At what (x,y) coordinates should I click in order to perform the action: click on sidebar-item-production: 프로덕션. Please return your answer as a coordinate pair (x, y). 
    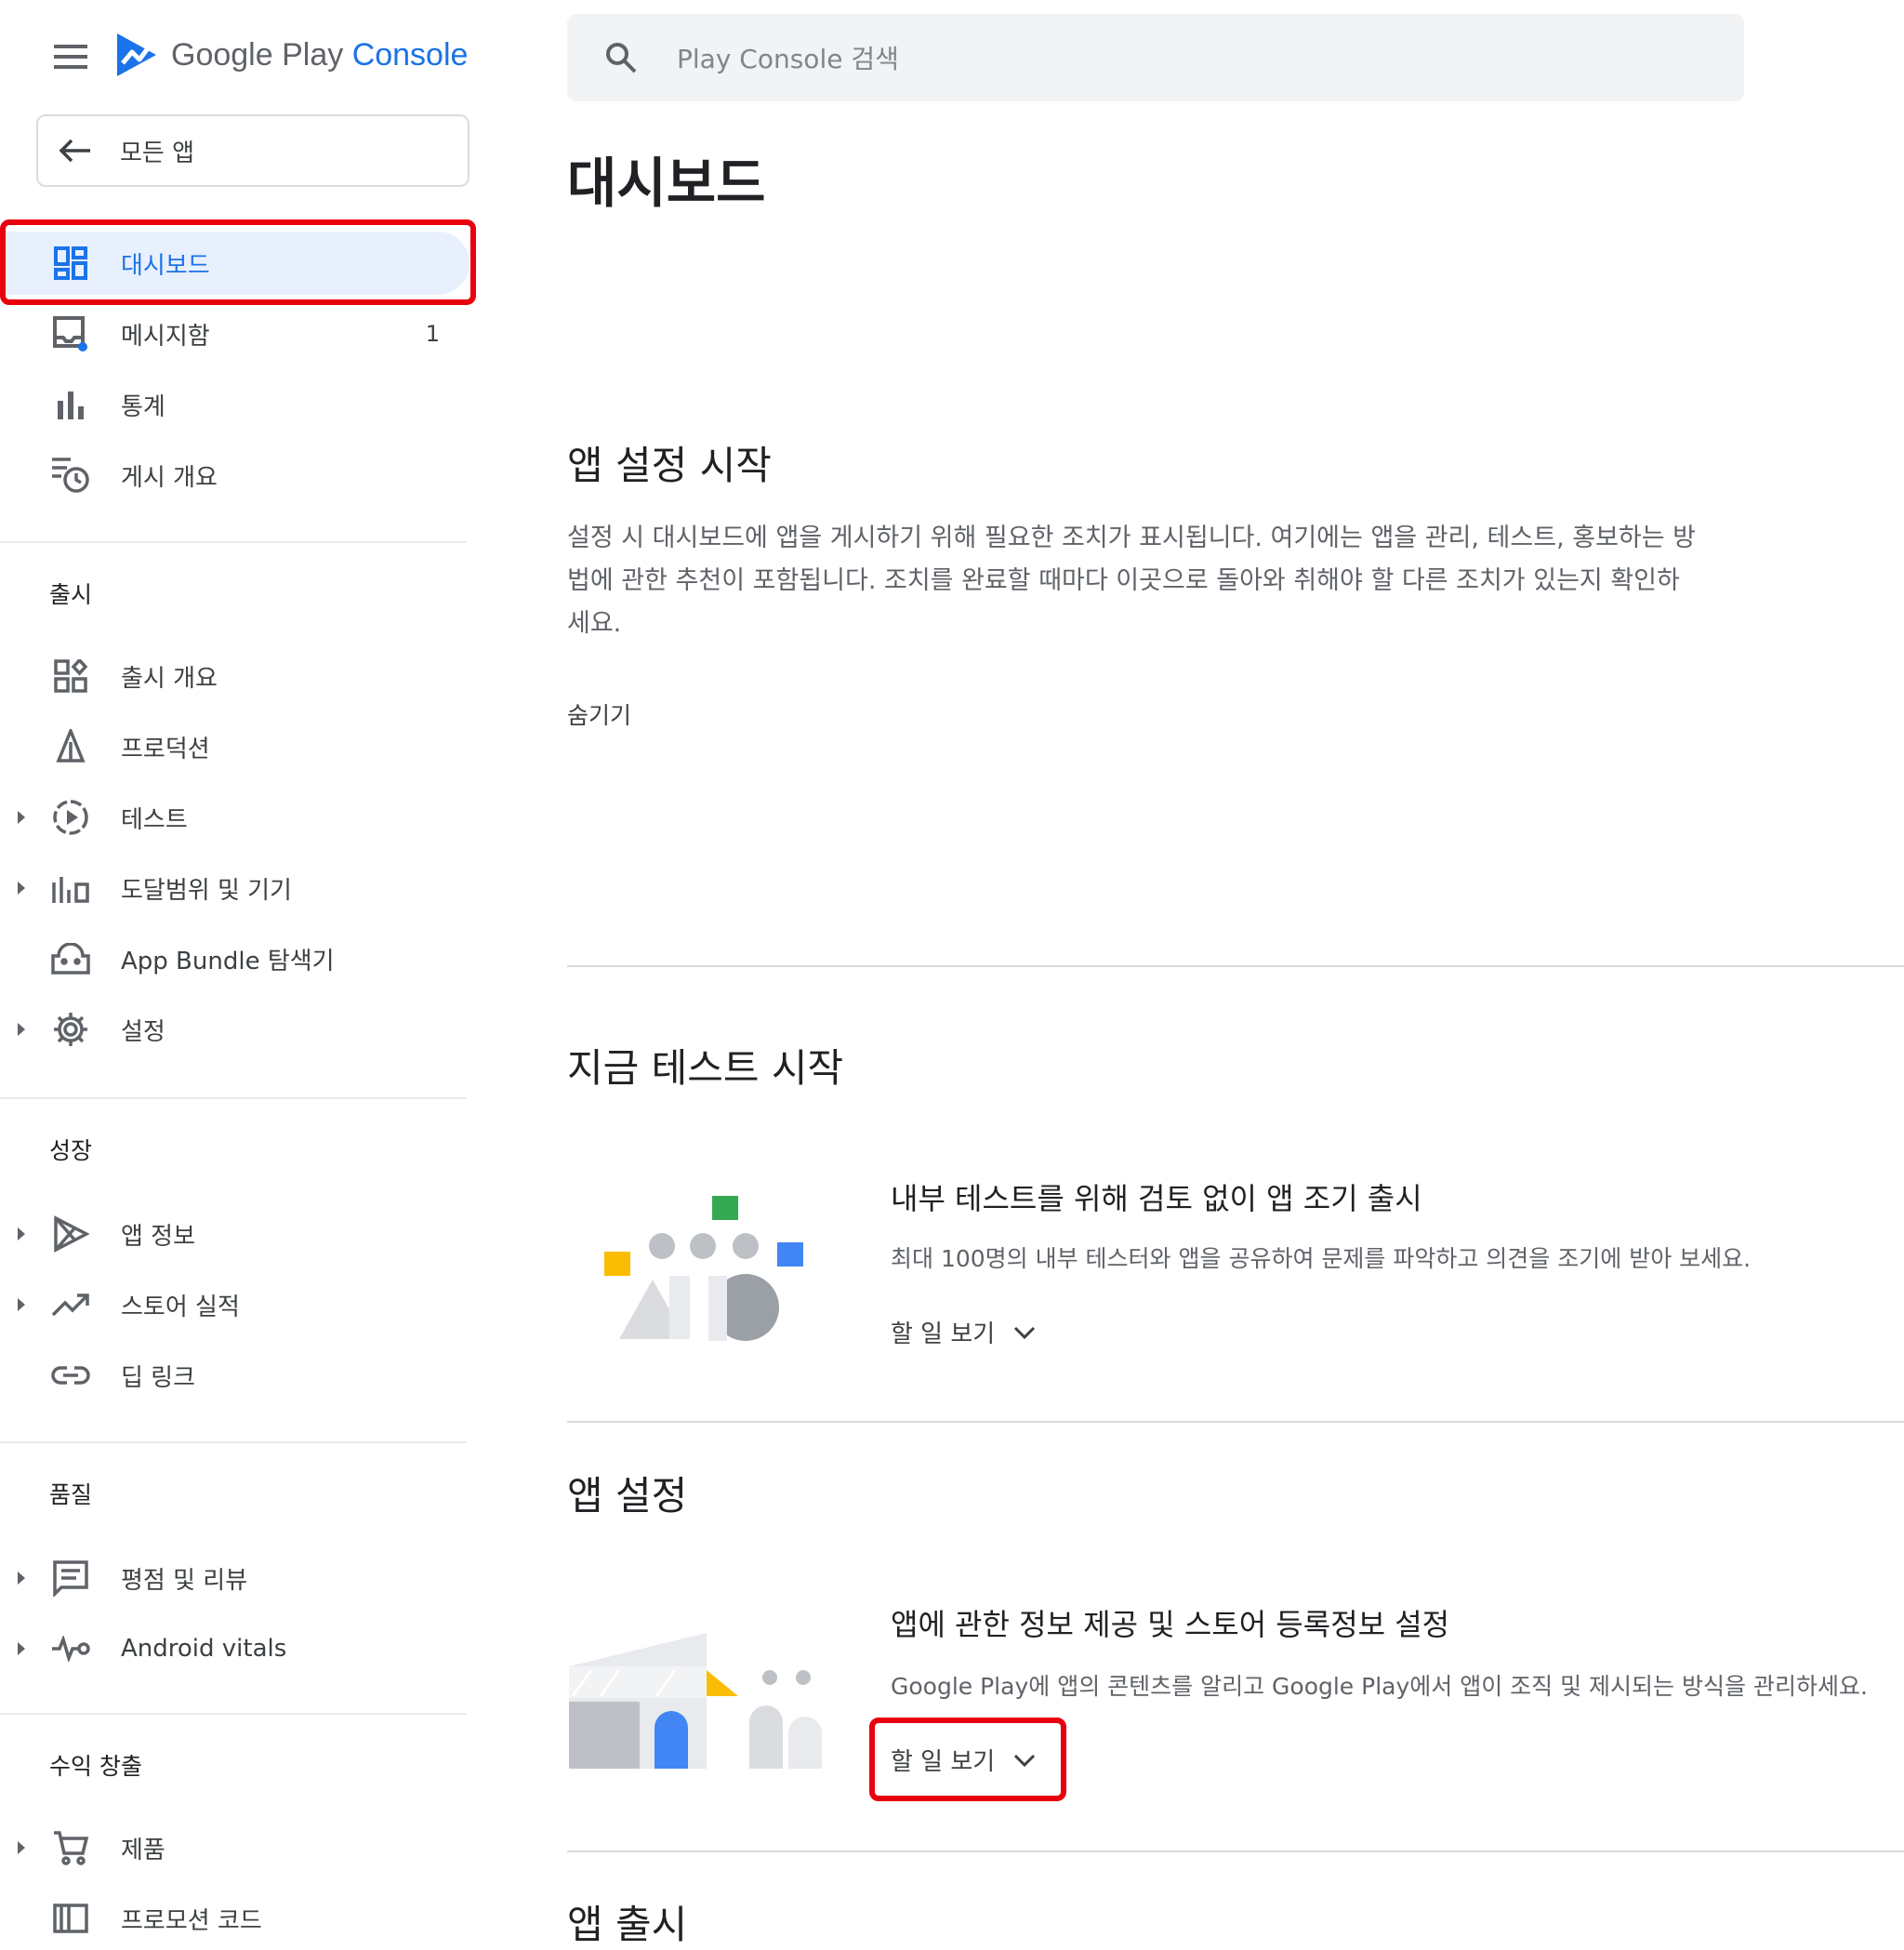
    Looking at the image, I should click on (234, 746).